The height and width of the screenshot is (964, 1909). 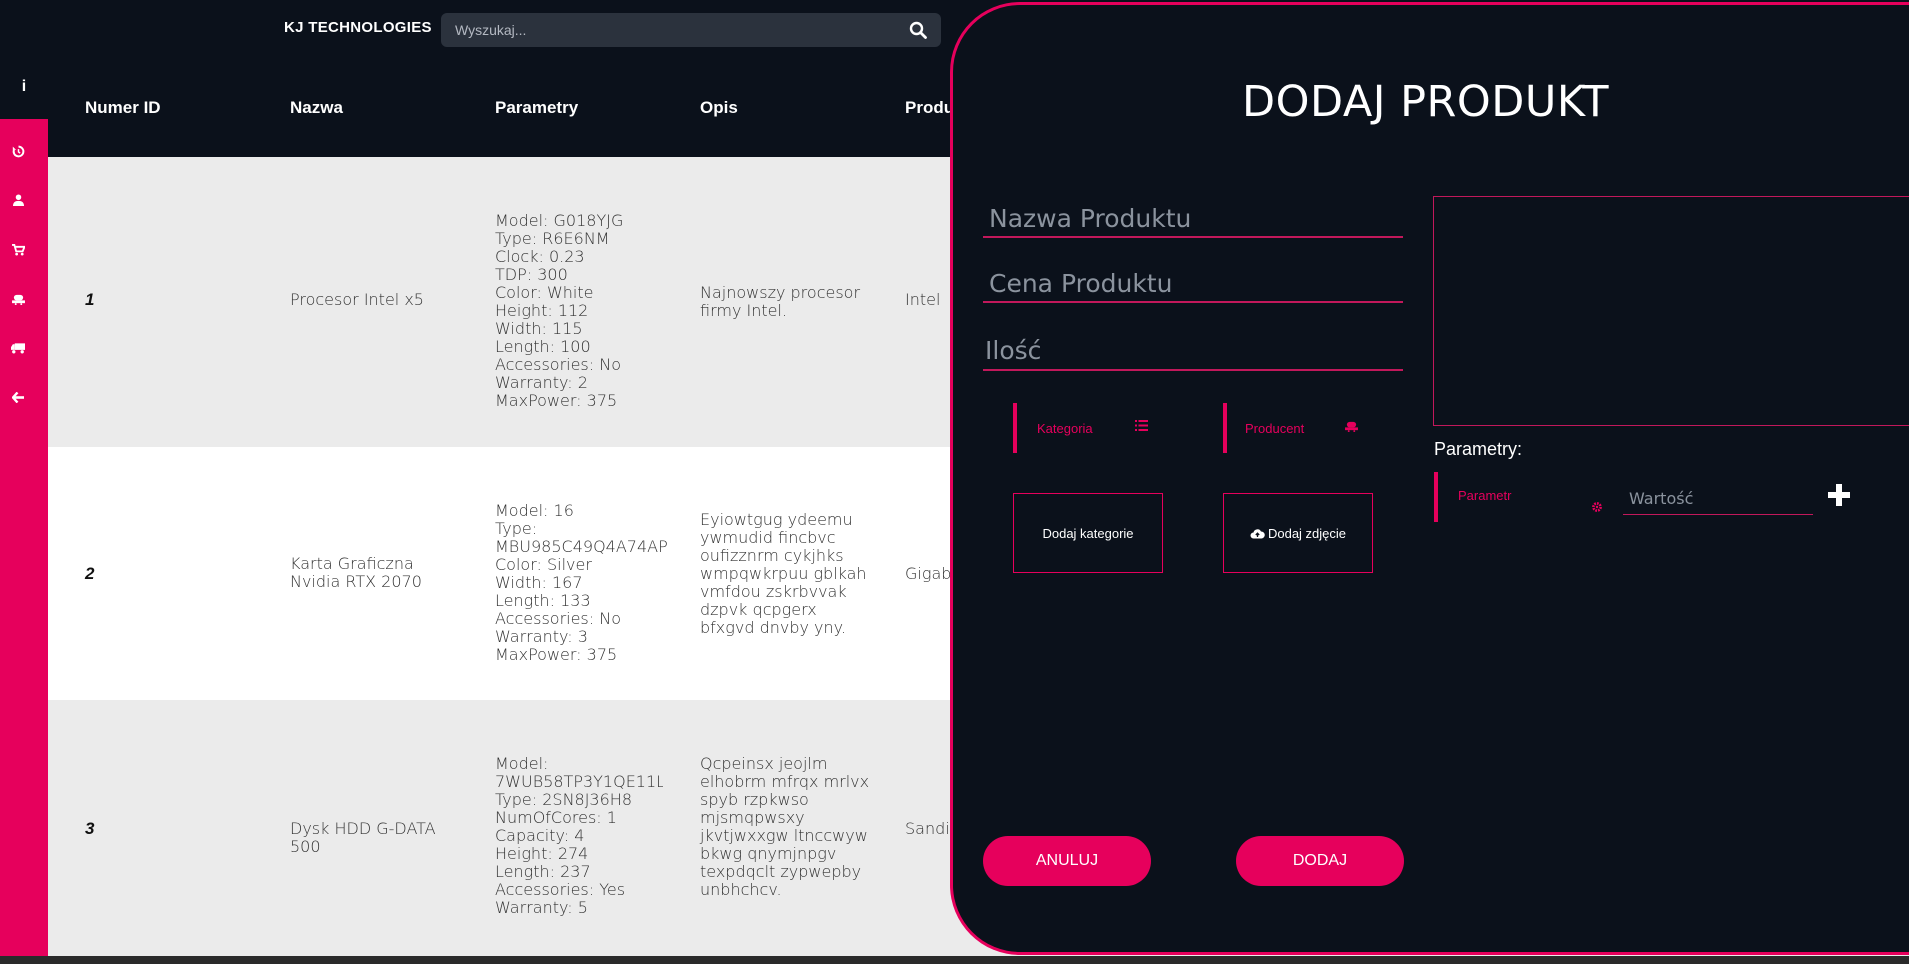 I want to click on product-description-textarea, so click(x=1671, y=311).